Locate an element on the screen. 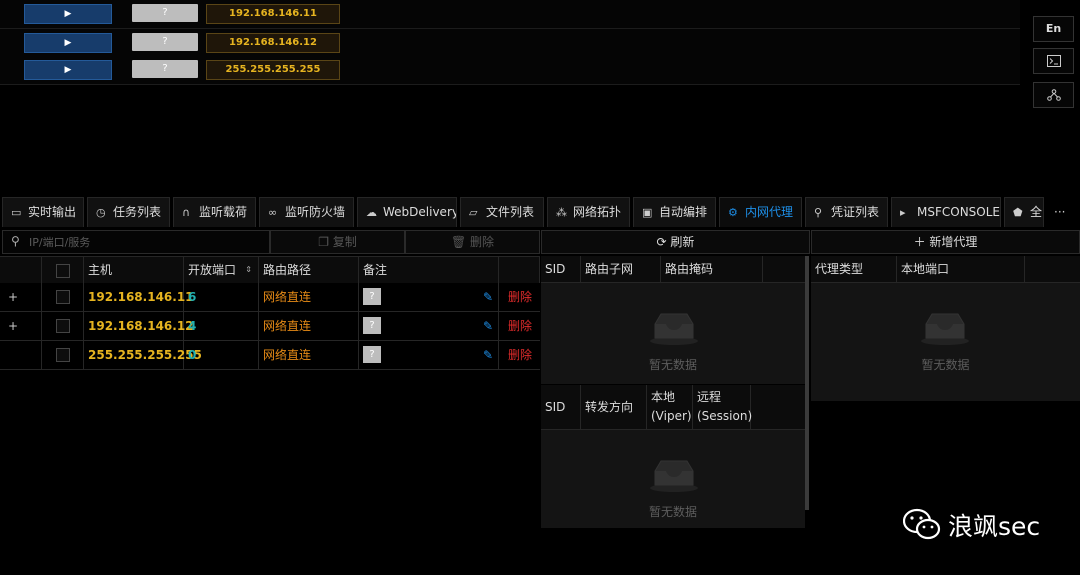 Image resolution: width=1080 pixels, height=575 pixels. add-proxy-button: ＋ 新增代理 is located at coordinates (945, 242).